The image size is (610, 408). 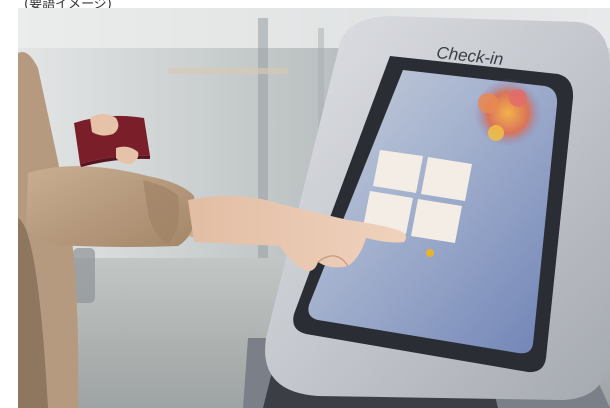 I want to click on flower-graphic, so click(x=508, y=113).